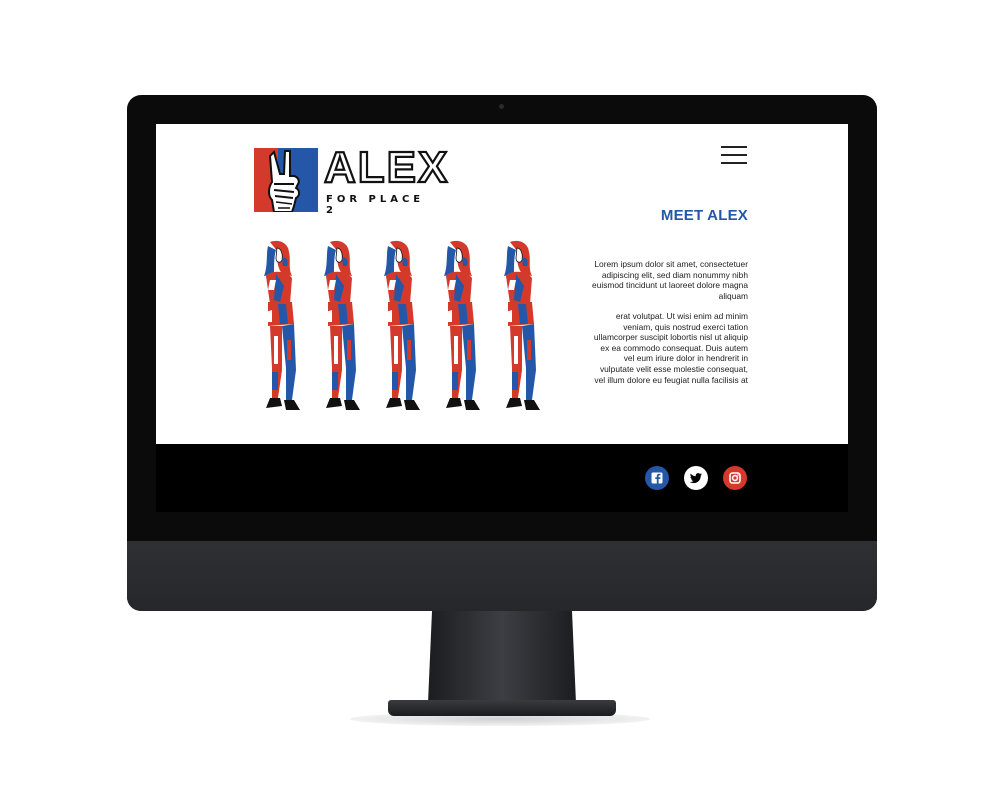 This screenshot has width=1000, height=793. Describe the element at coordinates (696, 478) in the screenshot. I see `twitter-icon` at that location.